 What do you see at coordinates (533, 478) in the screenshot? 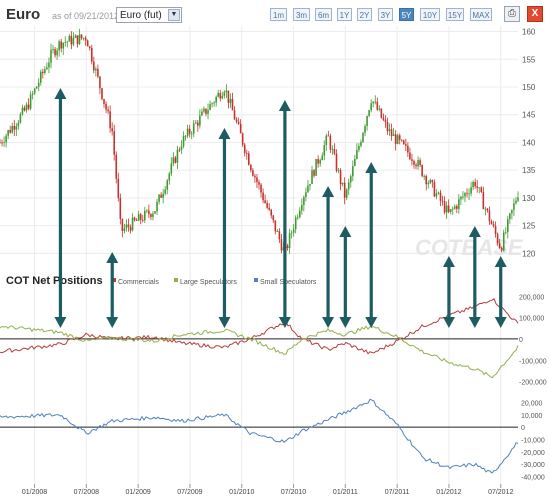
I see `small-spec-y-tick-label: -40,000` at bounding box center [533, 478].